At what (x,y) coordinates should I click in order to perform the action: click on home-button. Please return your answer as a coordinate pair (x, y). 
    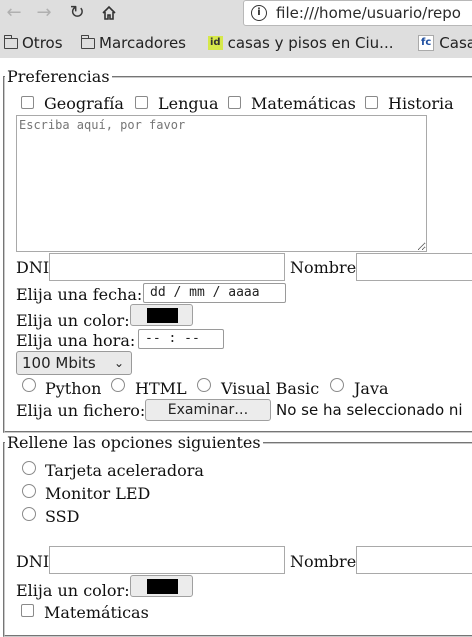
    Looking at the image, I should click on (109, 13).